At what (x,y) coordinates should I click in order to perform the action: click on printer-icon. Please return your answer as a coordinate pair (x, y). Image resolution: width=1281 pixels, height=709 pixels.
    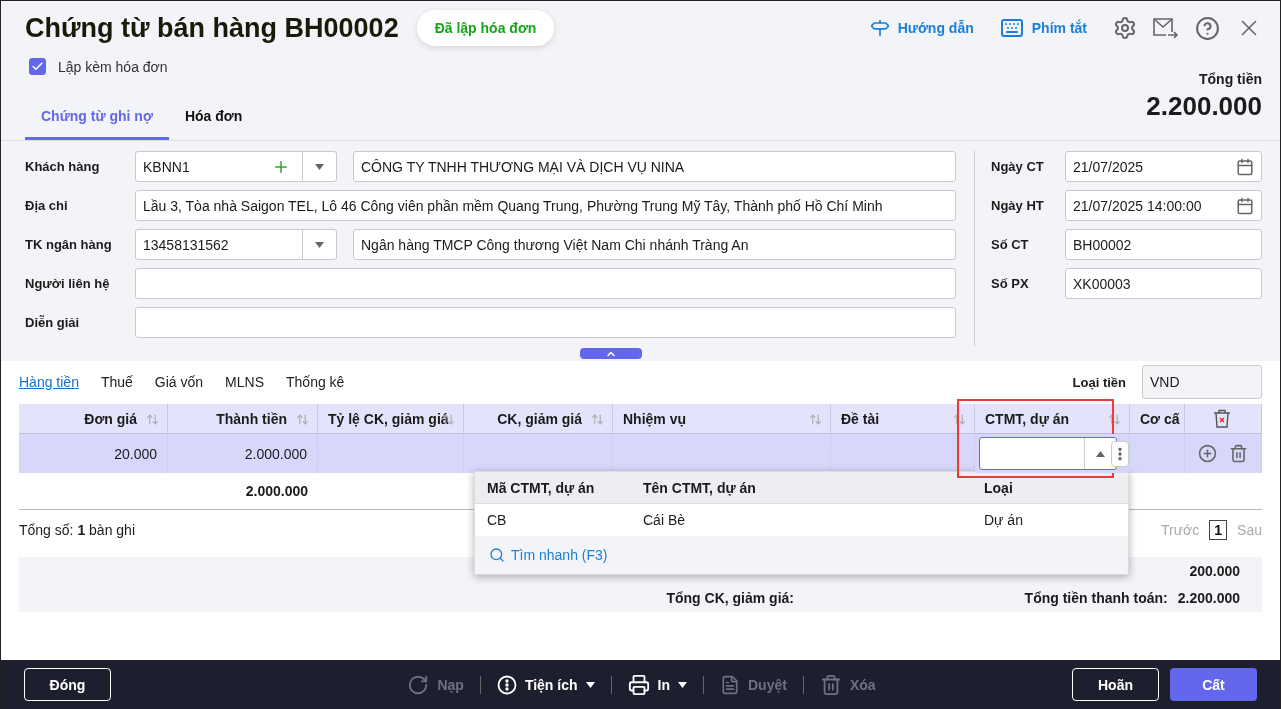
    Looking at the image, I should click on (638, 684).